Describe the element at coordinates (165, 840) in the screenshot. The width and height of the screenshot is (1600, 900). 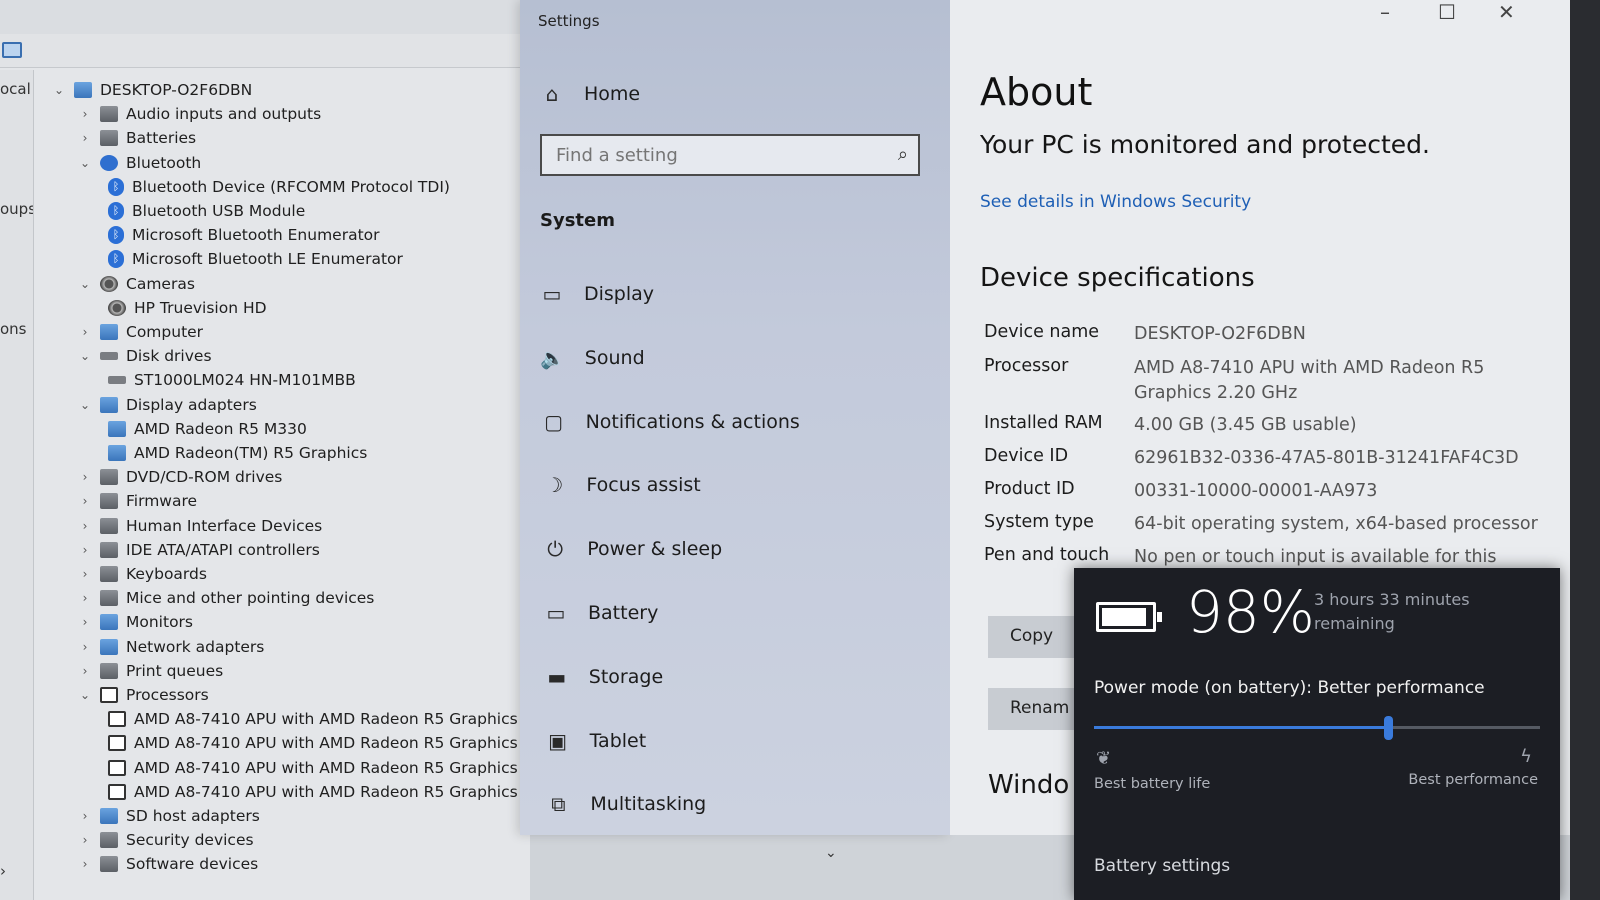
I see `tree-category: › Security devices` at that location.